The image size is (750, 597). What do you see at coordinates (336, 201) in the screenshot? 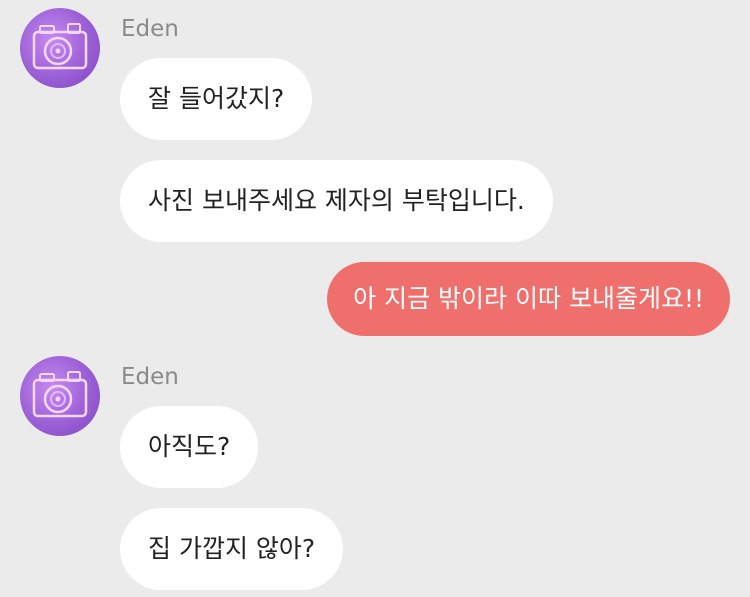
I see `message-bubble-incoming: 사진 보내주세요 제자의 부탁입니다.` at bounding box center [336, 201].